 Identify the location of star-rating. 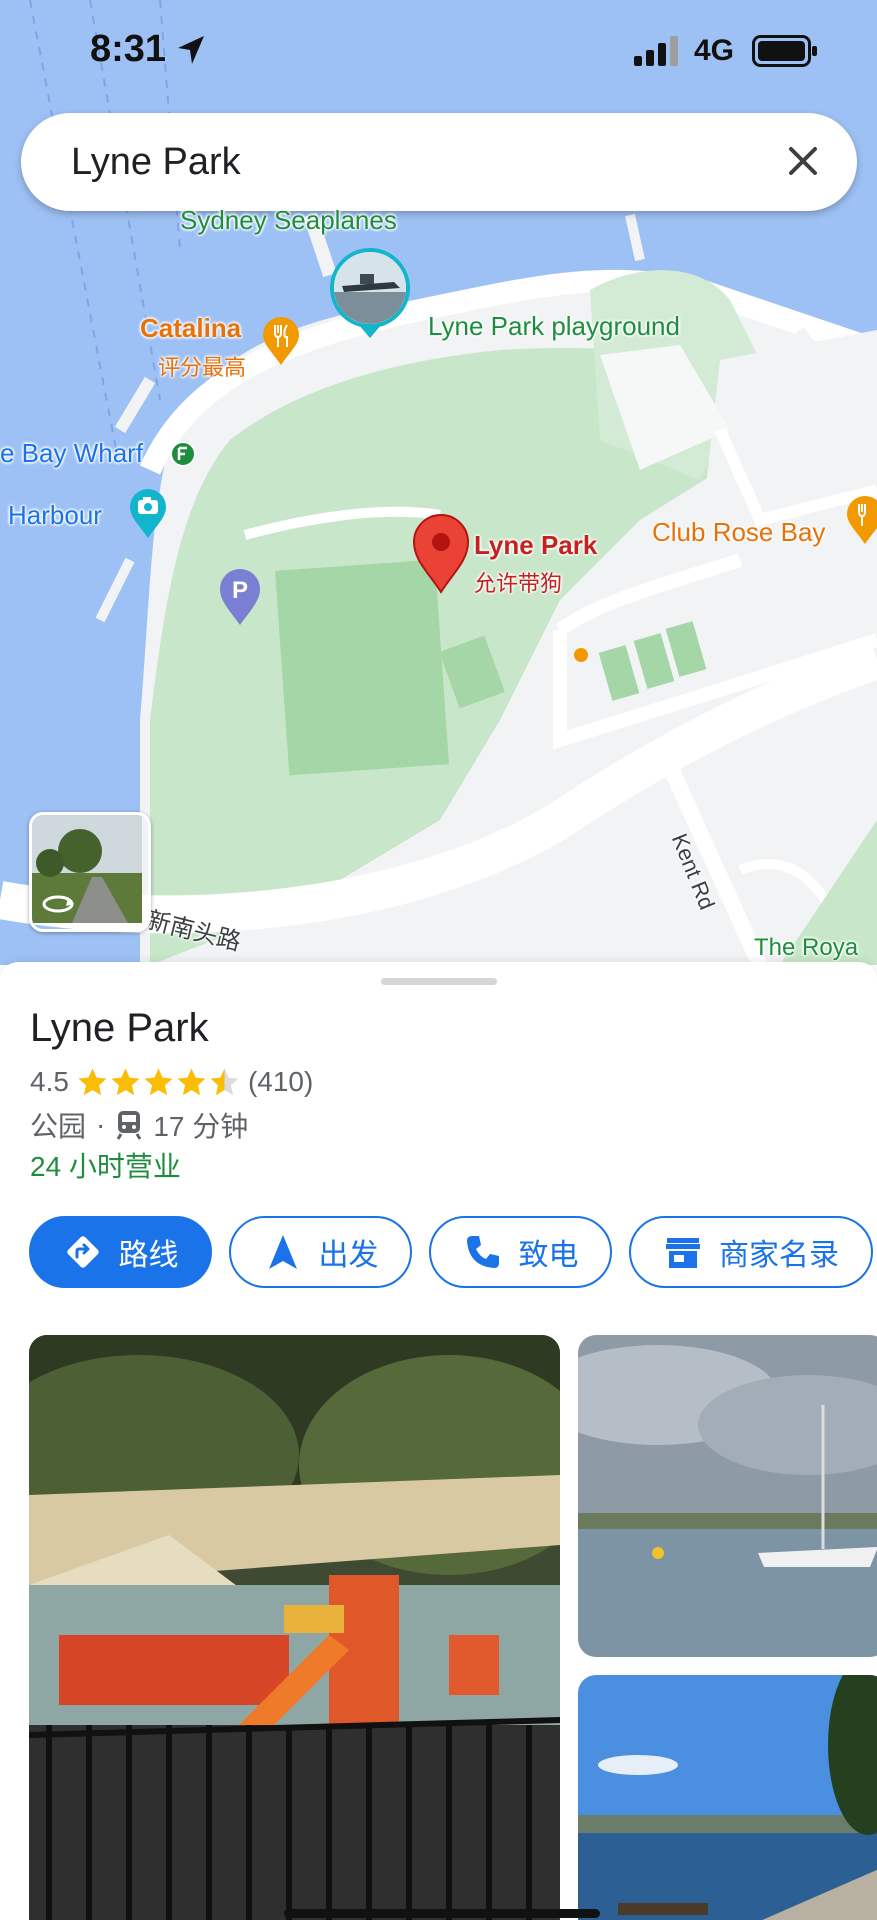
(159, 1082).